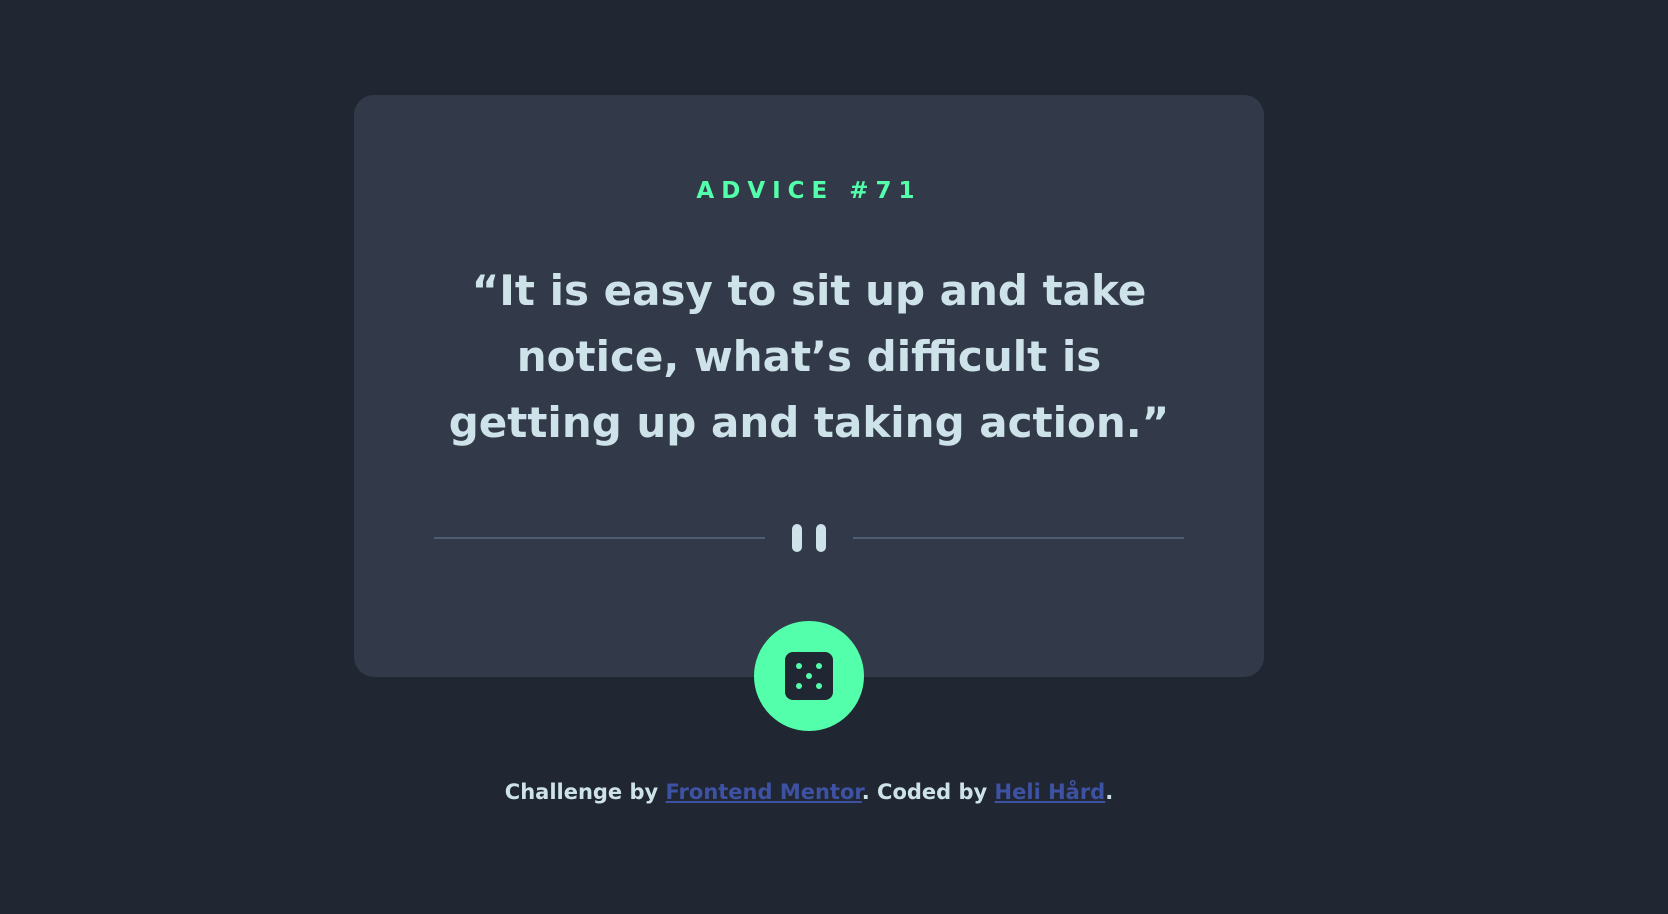 The height and width of the screenshot is (914, 1668). What do you see at coordinates (1018, 538) in the screenshot?
I see `divider-line-right` at bounding box center [1018, 538].